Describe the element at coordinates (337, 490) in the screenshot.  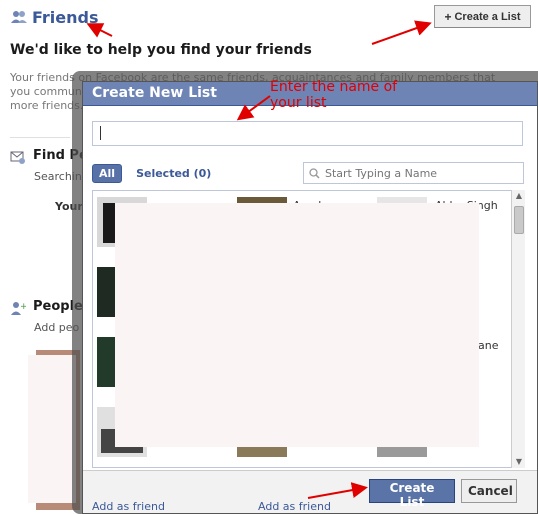
I see `arrow-to-create-list-button` at that location.